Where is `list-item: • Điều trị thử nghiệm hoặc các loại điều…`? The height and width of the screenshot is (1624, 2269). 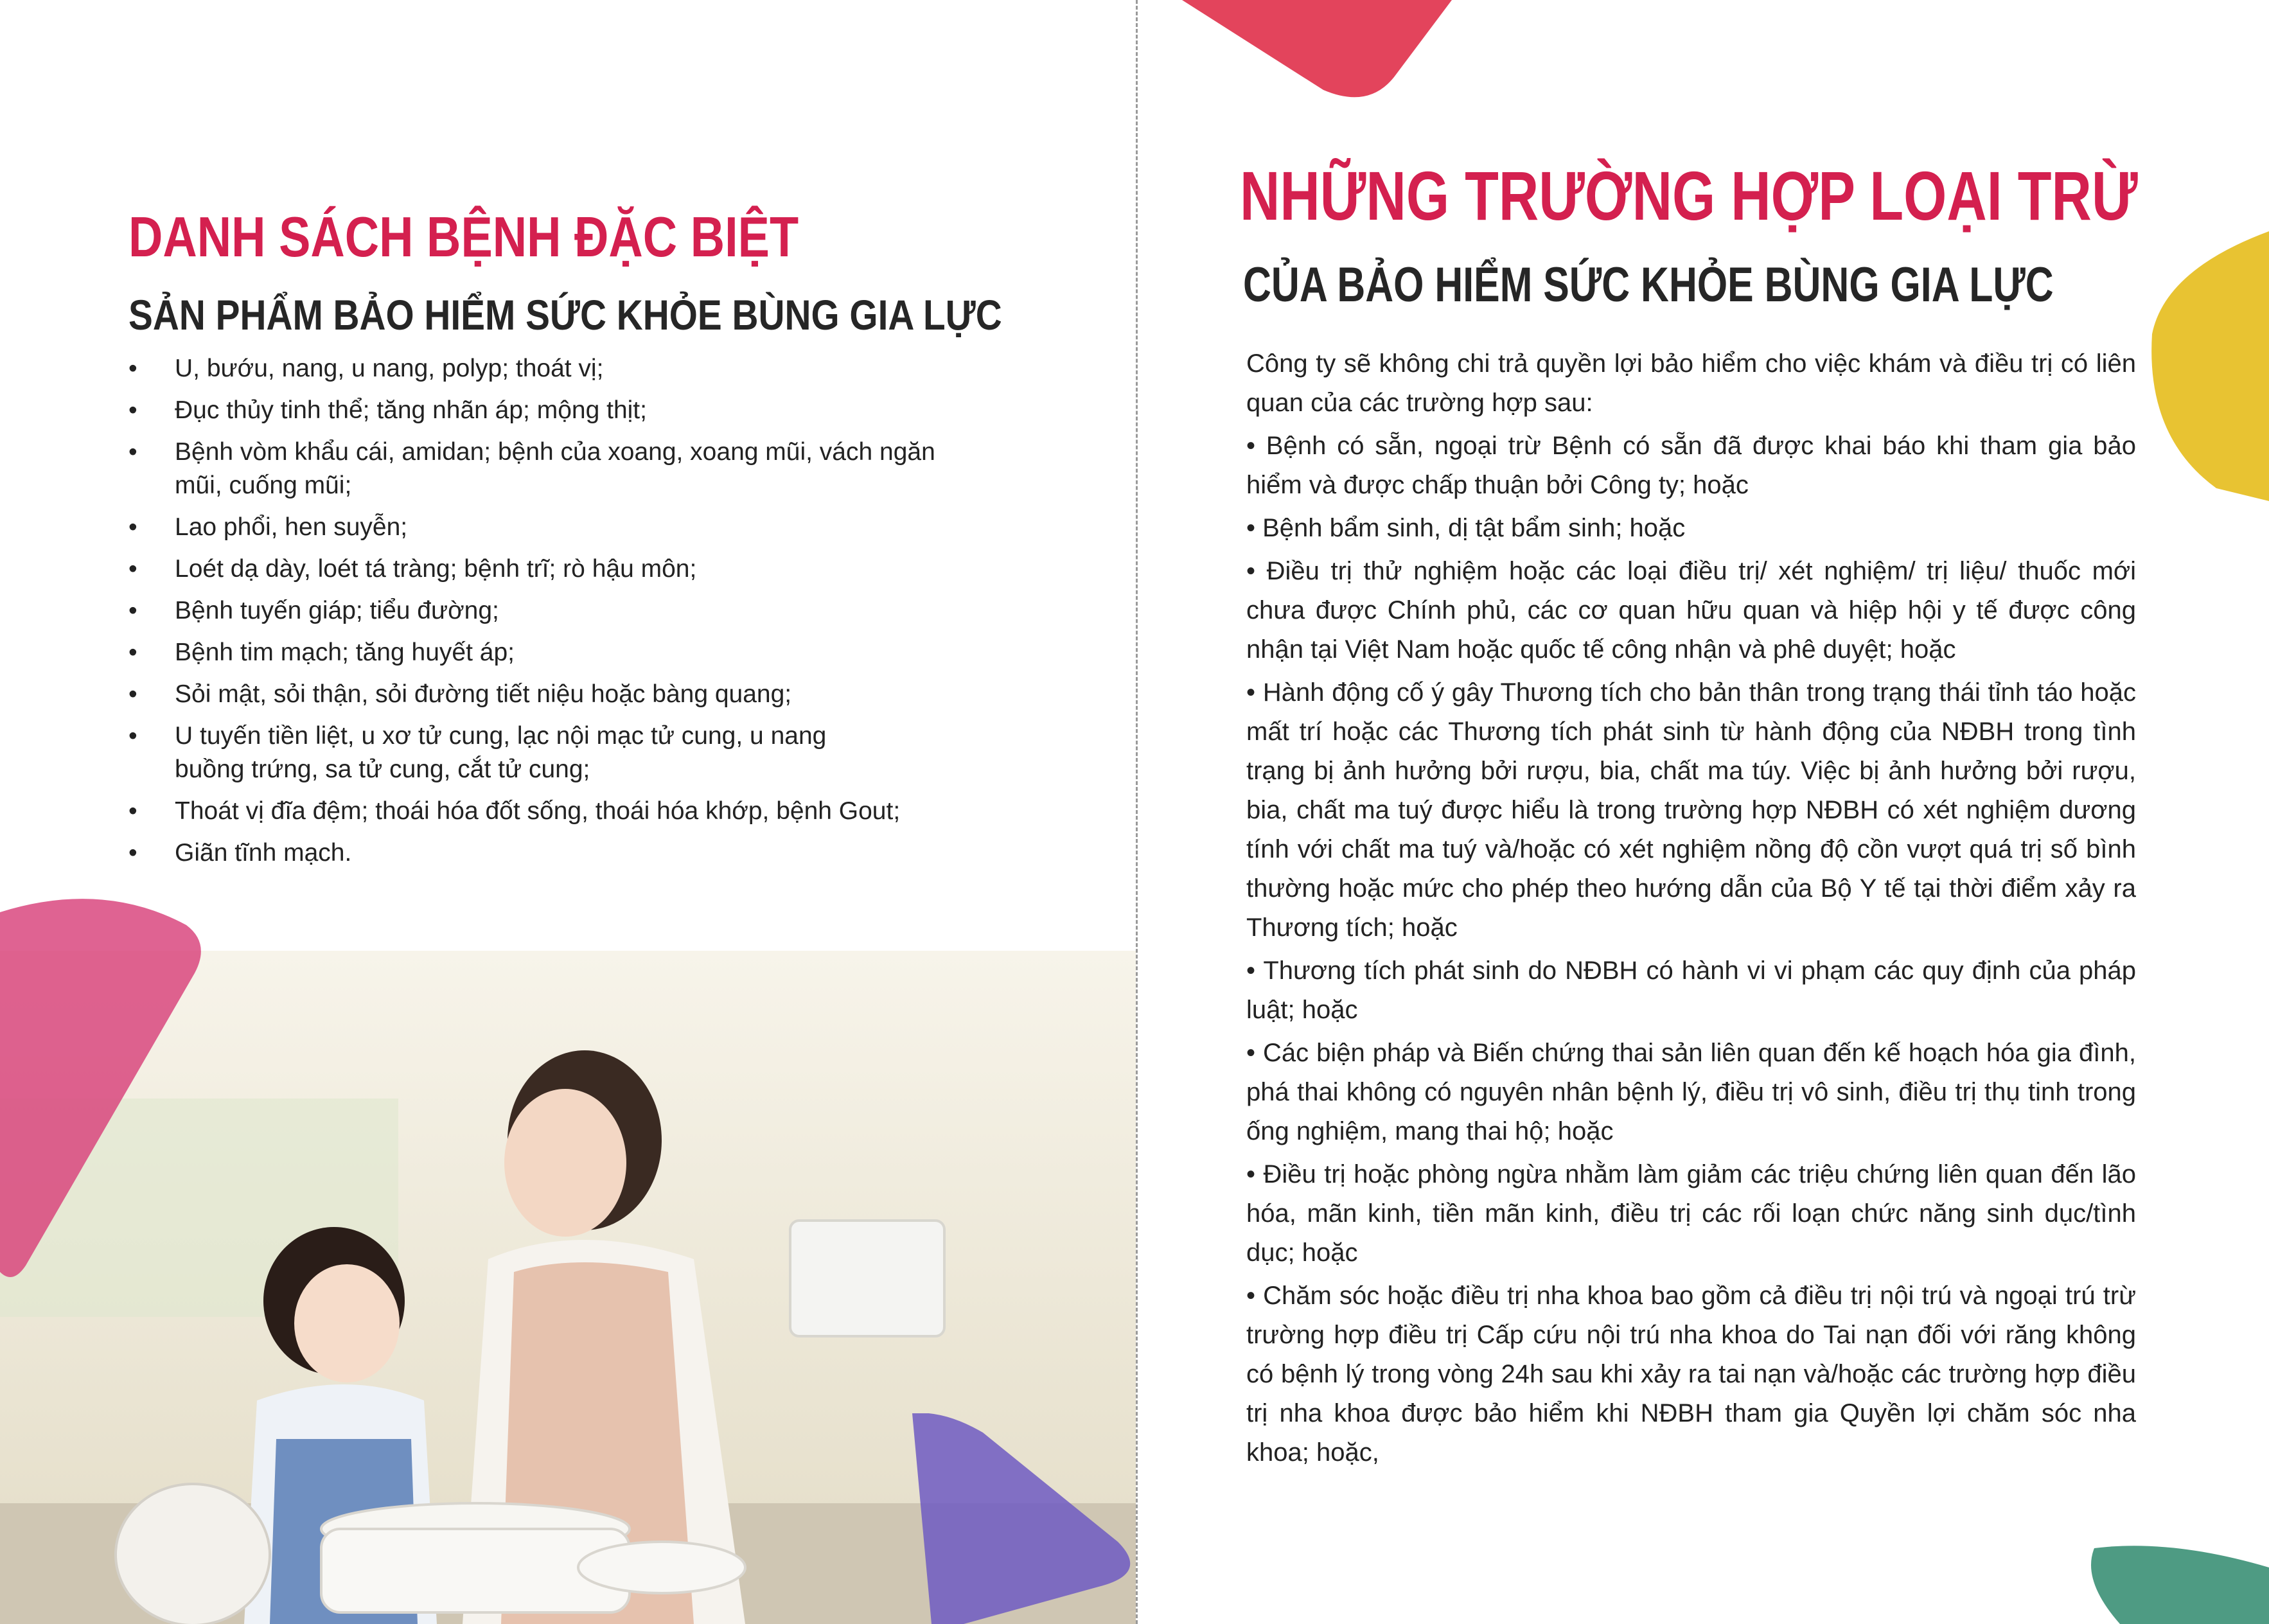 list-item: • Điều trị thử nghiệm hoặc các loại điều… is located at coordinates (1691, 610).